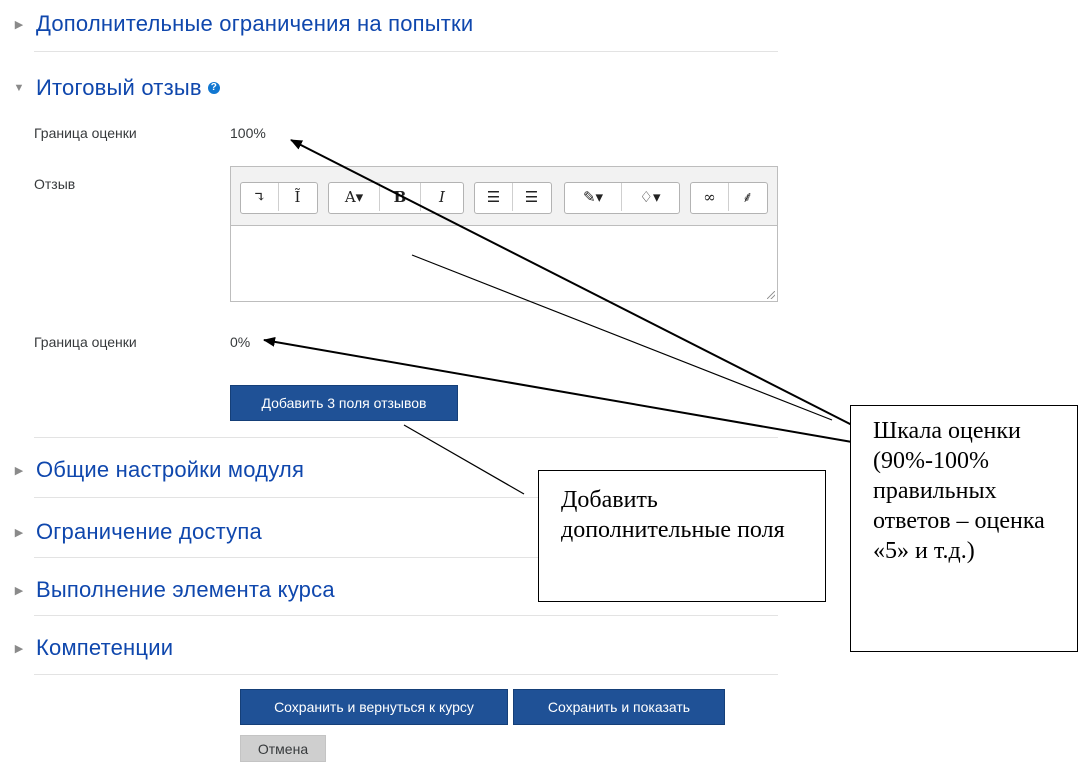 This screenshot has height=762, width=1089. I want to click on annotation-text: Добавить дополнительные поля, so click(673, 515).